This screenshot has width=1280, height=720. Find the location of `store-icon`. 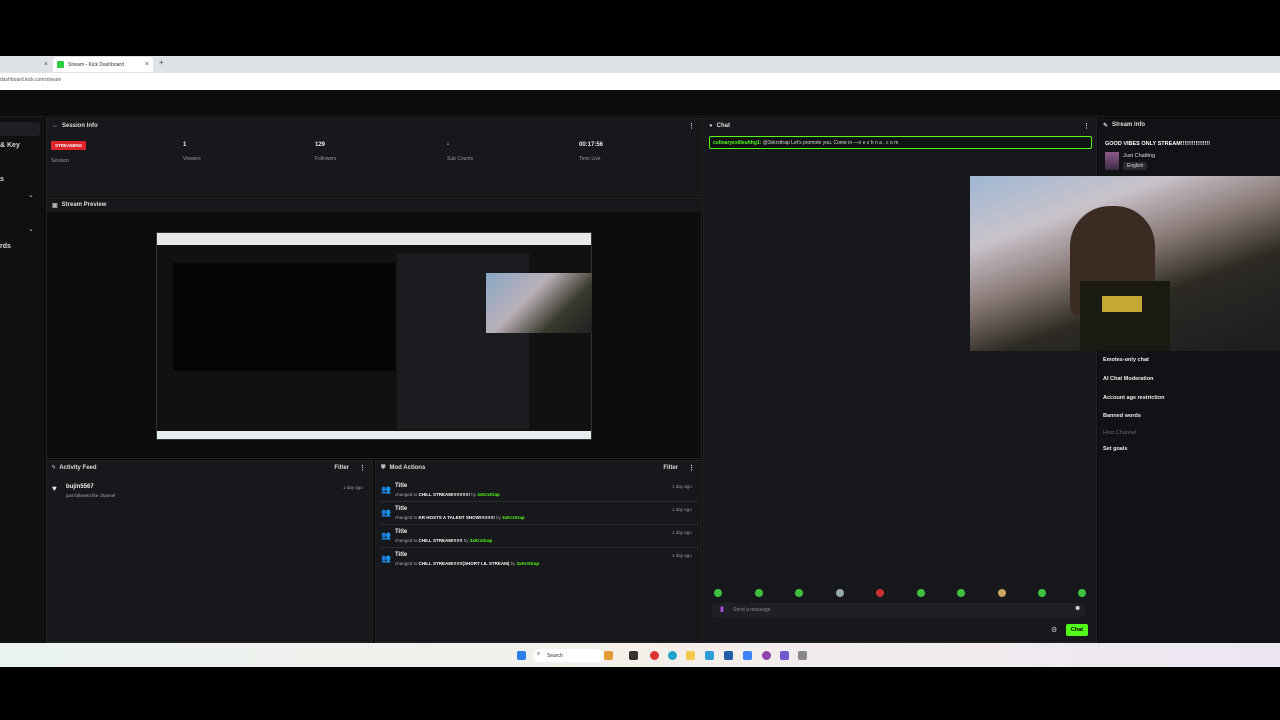

store-icon is located at coordinates (709, 655).